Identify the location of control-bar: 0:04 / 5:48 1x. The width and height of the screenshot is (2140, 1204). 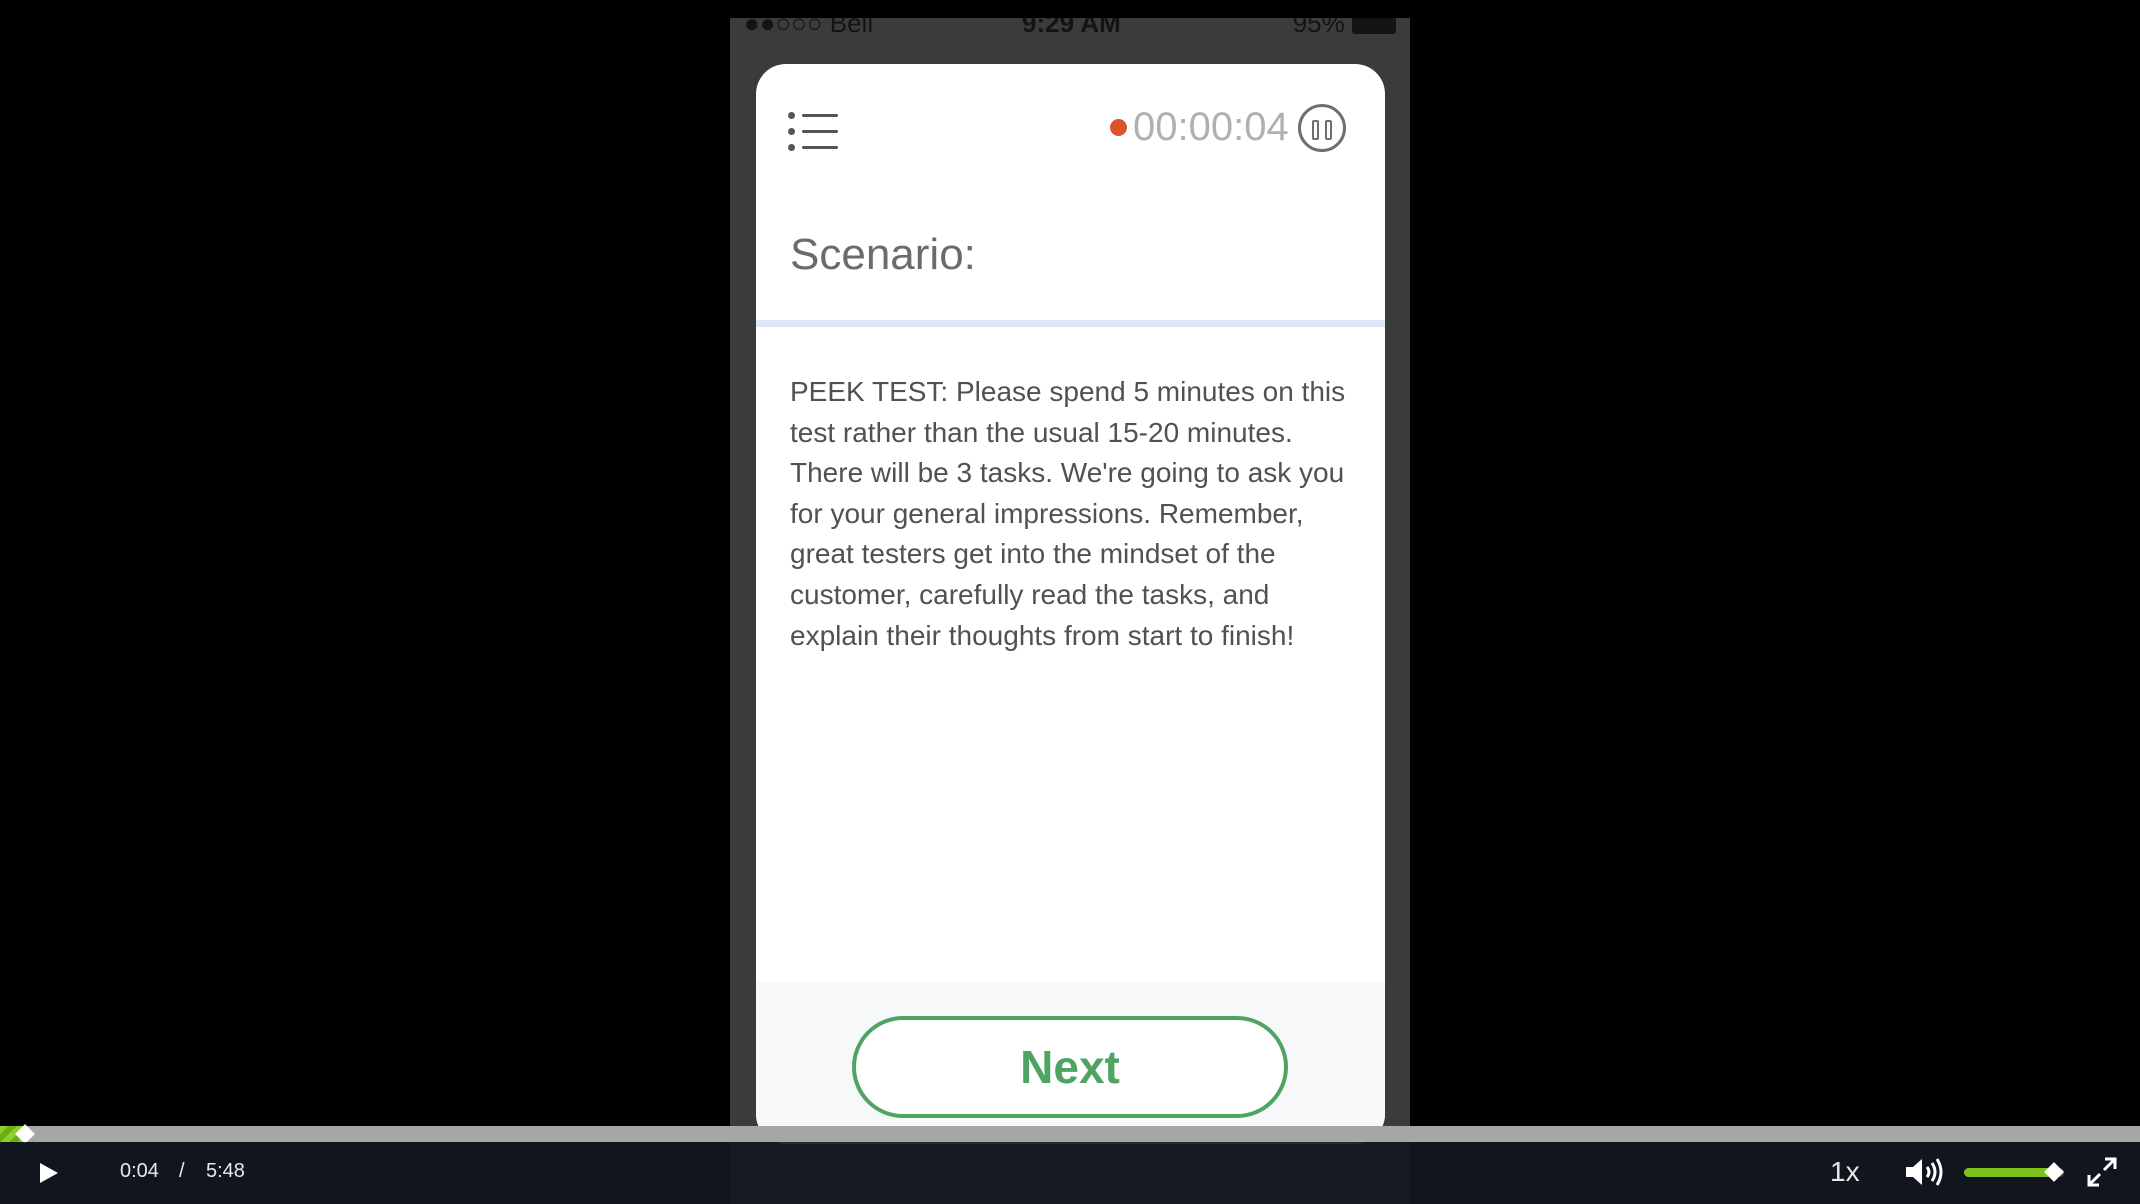
(1070, 1173).